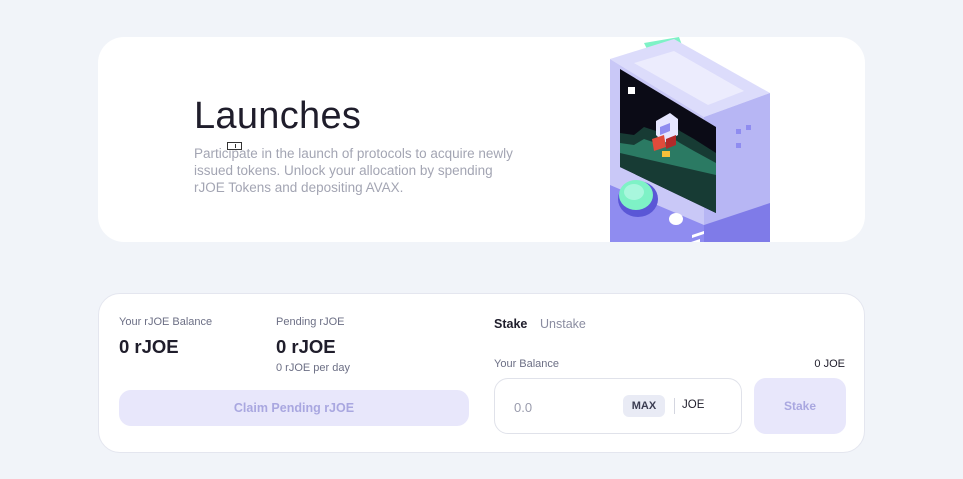 The width and height of the screenshot is (963, 479). What do you see at coordinates (644, 406) in the screenshot?
I see `max-button: MAX` at bounding box center [644, 406].